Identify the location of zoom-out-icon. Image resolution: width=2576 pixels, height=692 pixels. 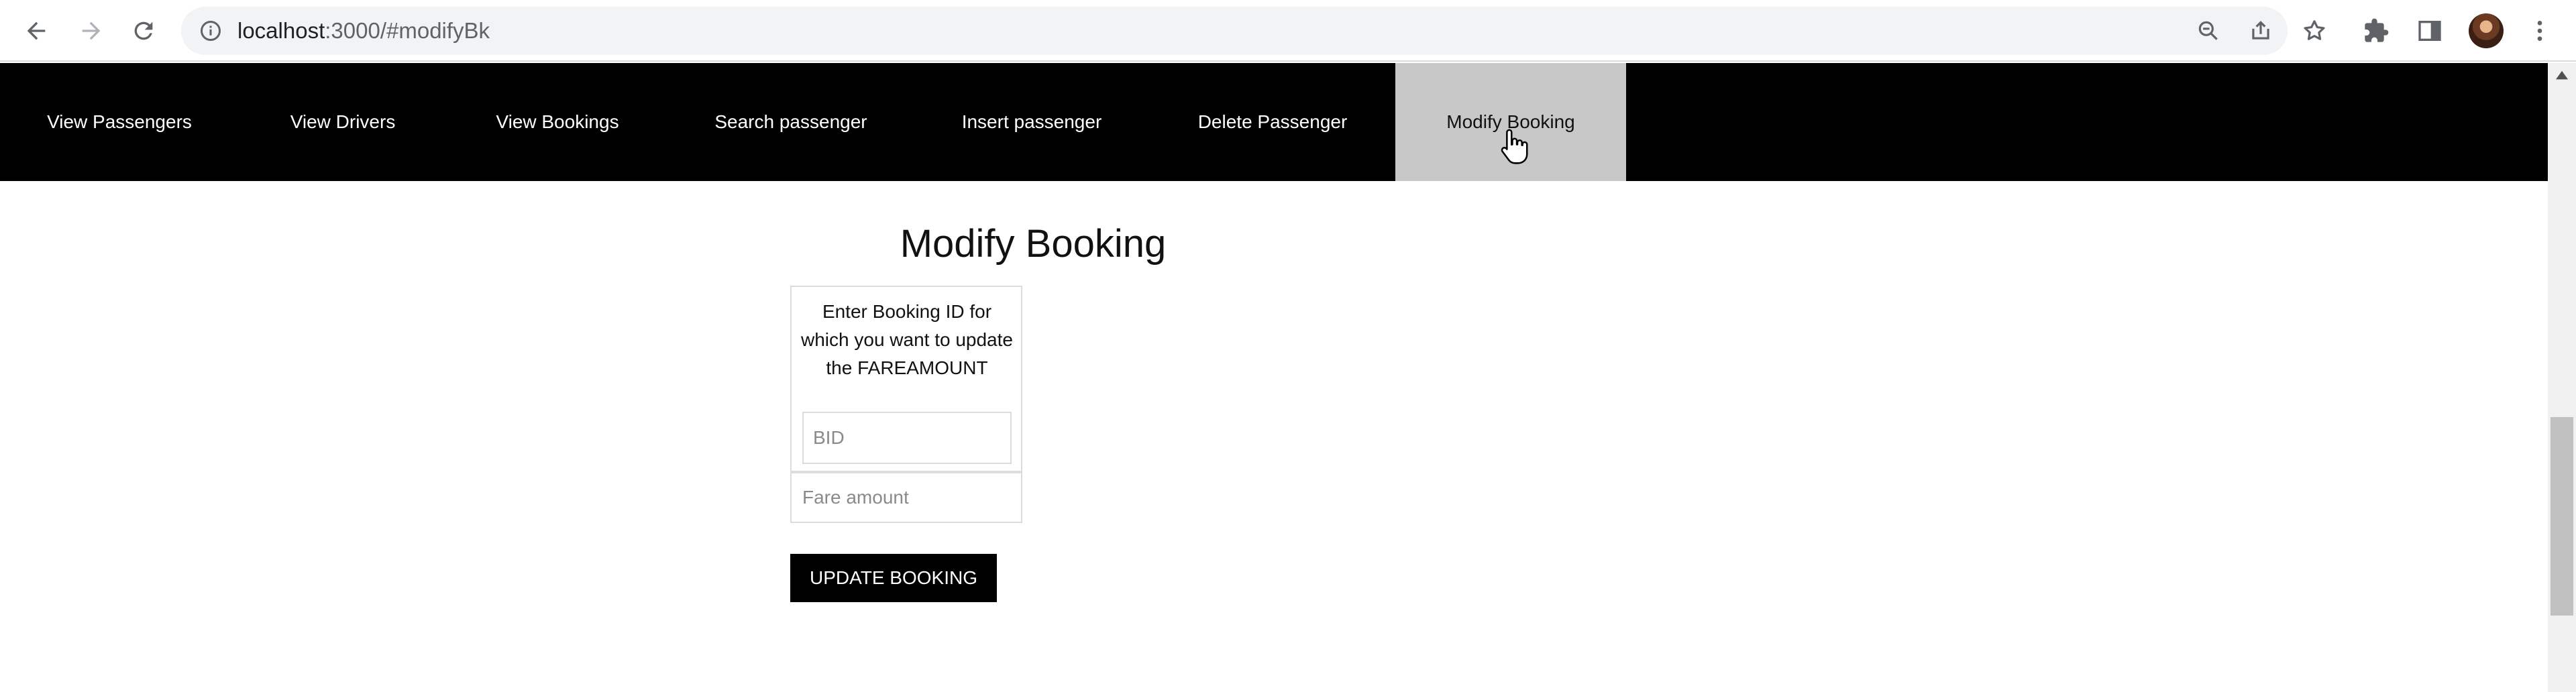
(2208, 31).